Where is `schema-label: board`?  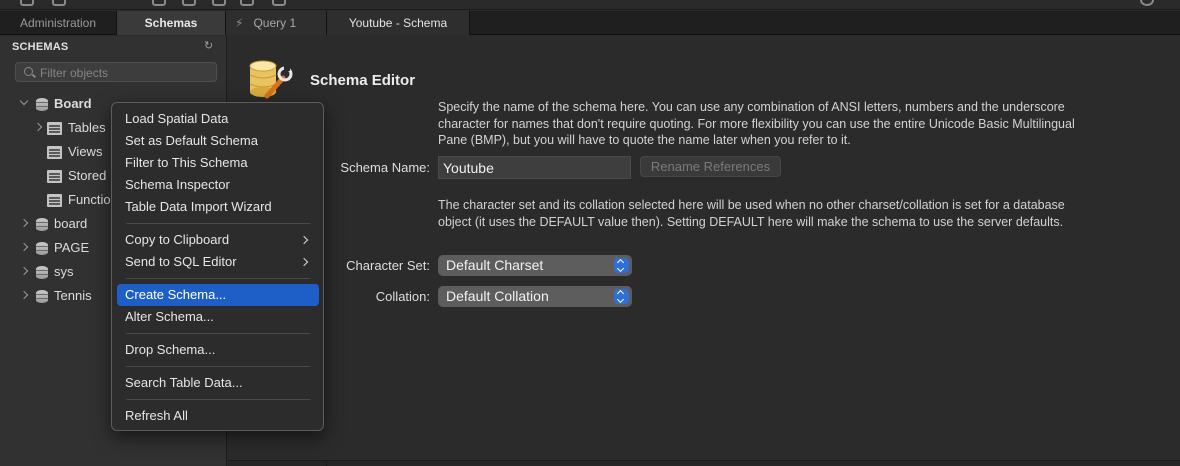
schema-label: board is located at coordinates (71, 223).